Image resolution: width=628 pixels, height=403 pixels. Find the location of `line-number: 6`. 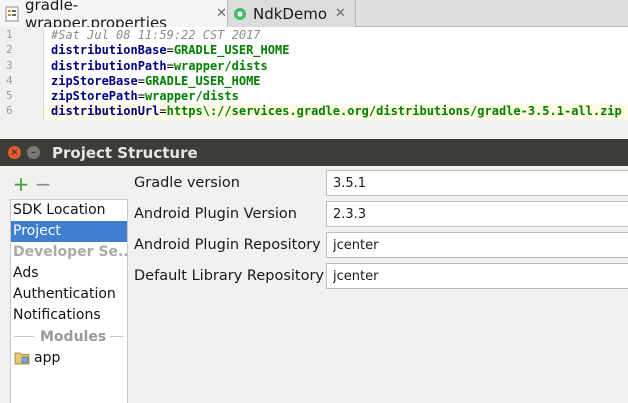

line-number: 6 is located at coordinates (9, 111).